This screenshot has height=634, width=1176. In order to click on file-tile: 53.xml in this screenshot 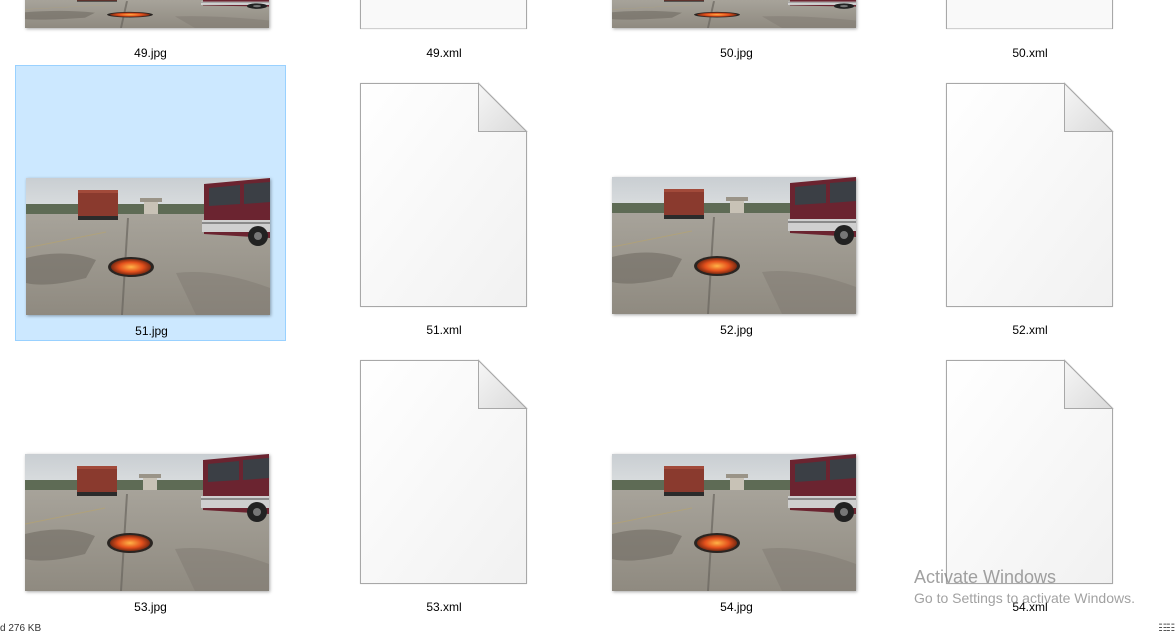, I will do `click(444, 480)`.